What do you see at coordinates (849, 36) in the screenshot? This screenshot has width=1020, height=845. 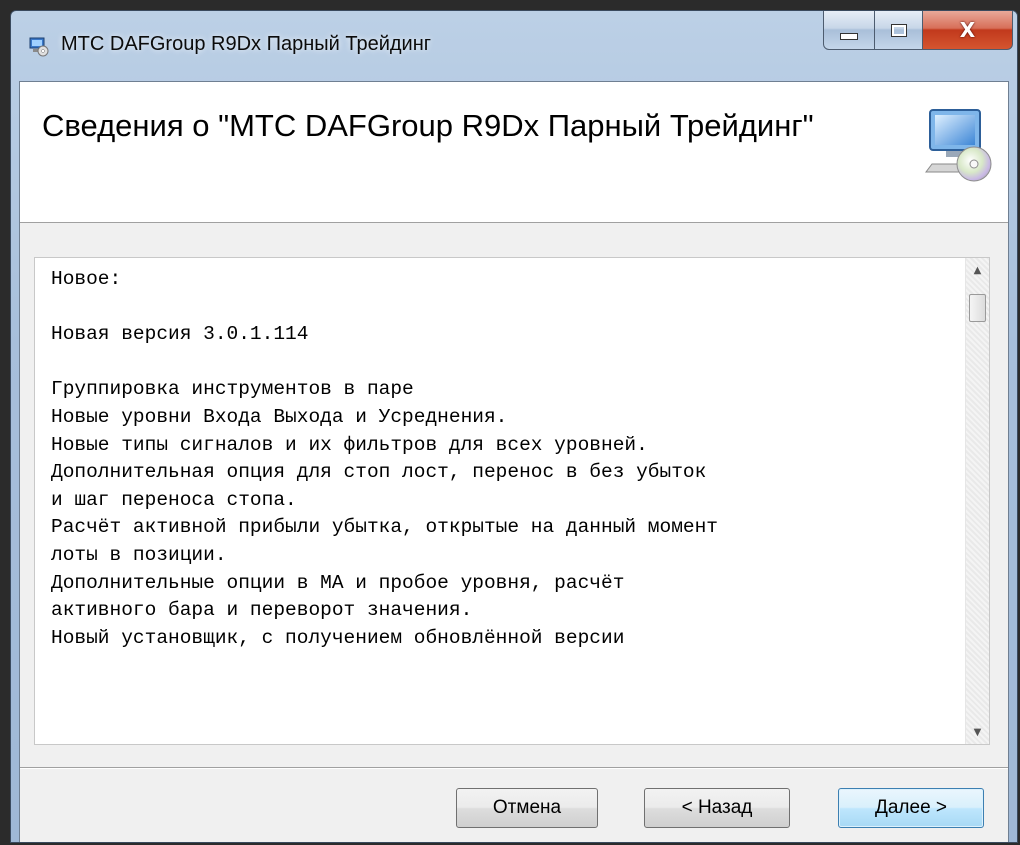 I see `minimize-icon` at bounding box center [849, 36].